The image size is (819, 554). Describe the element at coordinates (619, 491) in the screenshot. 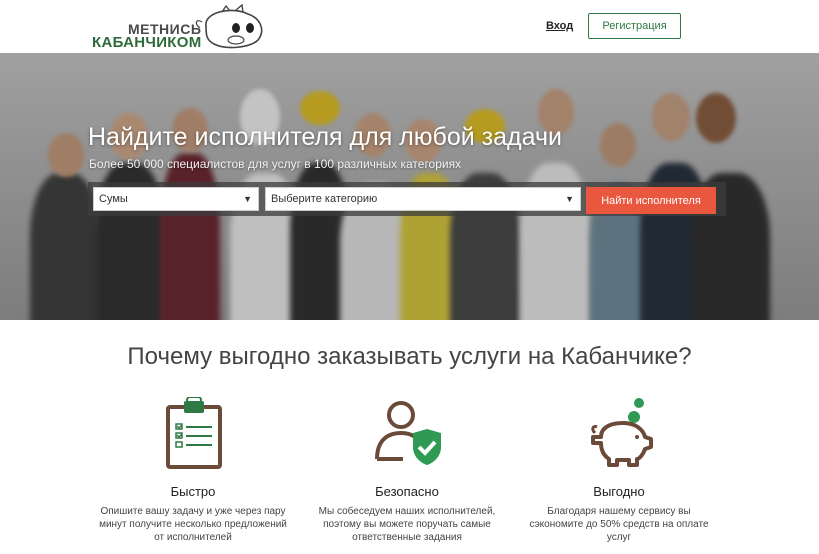

I see `feature-title: Выгодно` at that location.